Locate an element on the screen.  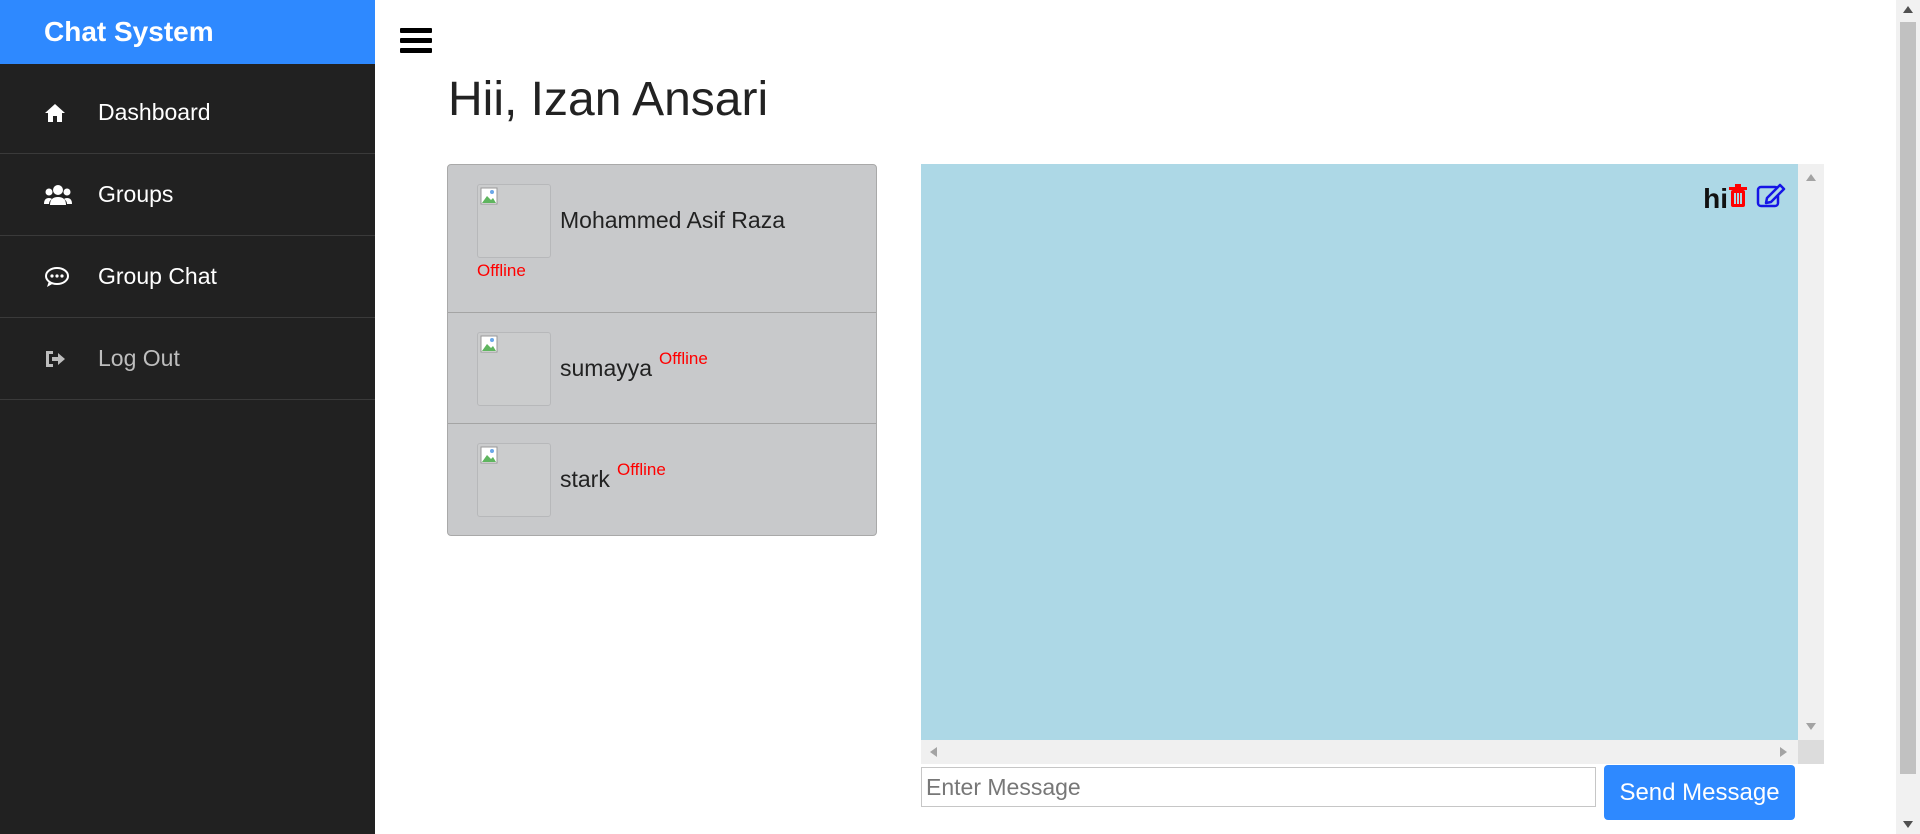
sidebar-item-group-chat: Group Chat is located at coordinates (187, 277).